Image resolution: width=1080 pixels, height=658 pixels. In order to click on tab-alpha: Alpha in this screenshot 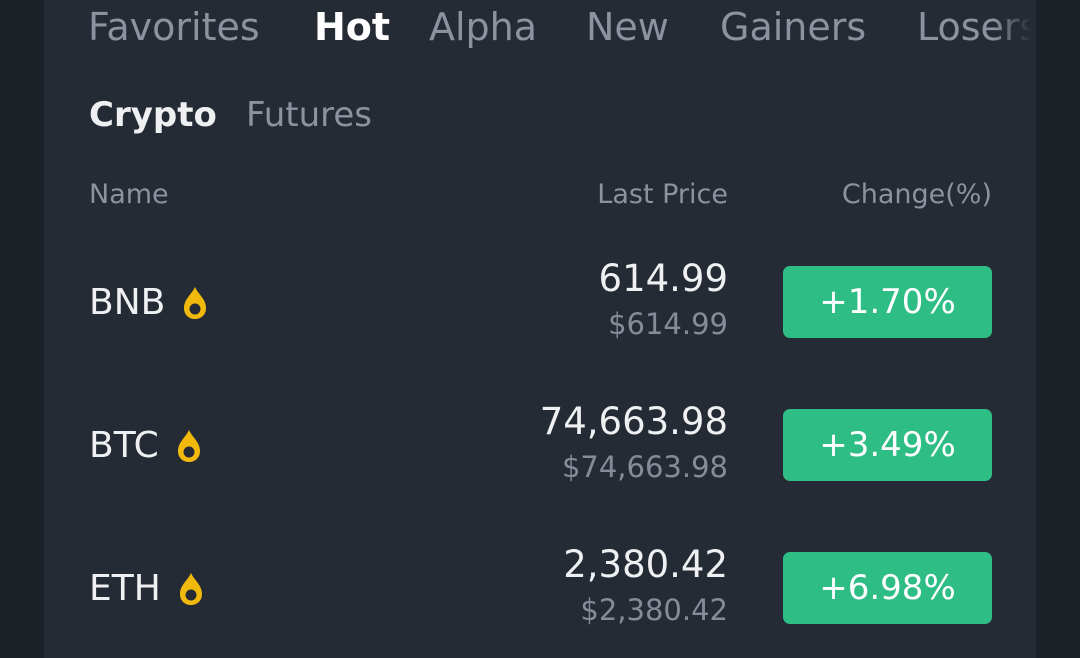, I will do `click(483, 27)`.